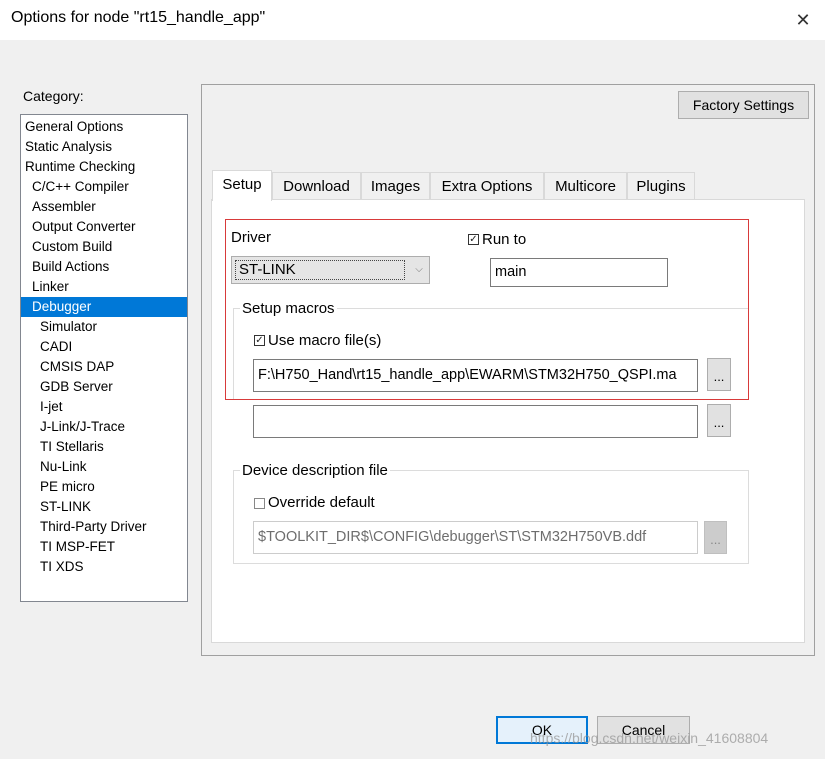 This screenshot has height=759, width=825. Describe the element at coordinates (104, 347) in the screenshot. I see `category-item-cadi: CADI` at that location.